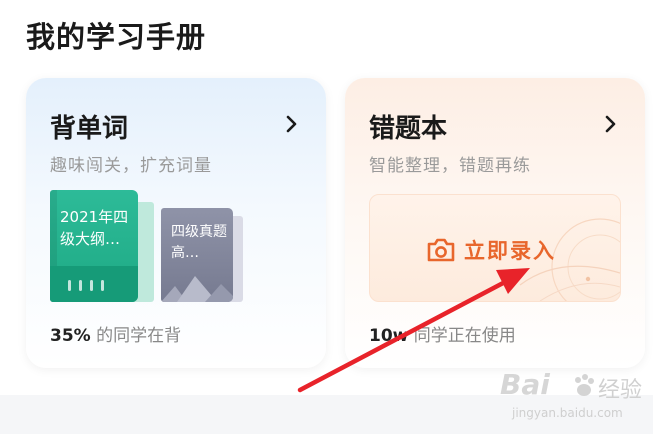 The image size is (653, 434). What do you see at coordinates (408, 129) in the screenshot?
I see `mistake-card-title: 错题本` at bounding box center [408, 129].